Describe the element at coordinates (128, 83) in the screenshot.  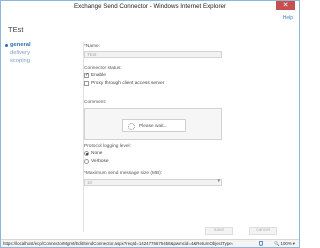
I see `proxy-label: Proxy through client access server` at that location.